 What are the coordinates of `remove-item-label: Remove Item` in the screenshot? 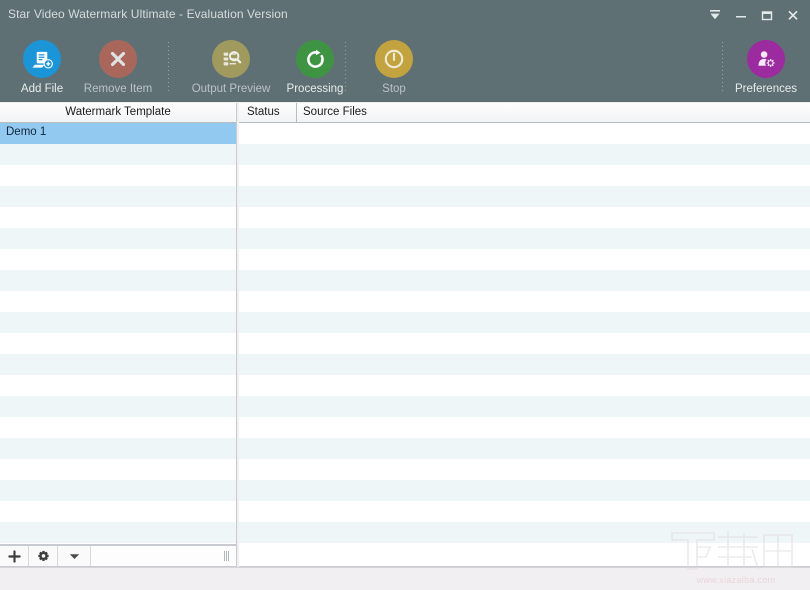 It's located at (118, 89).